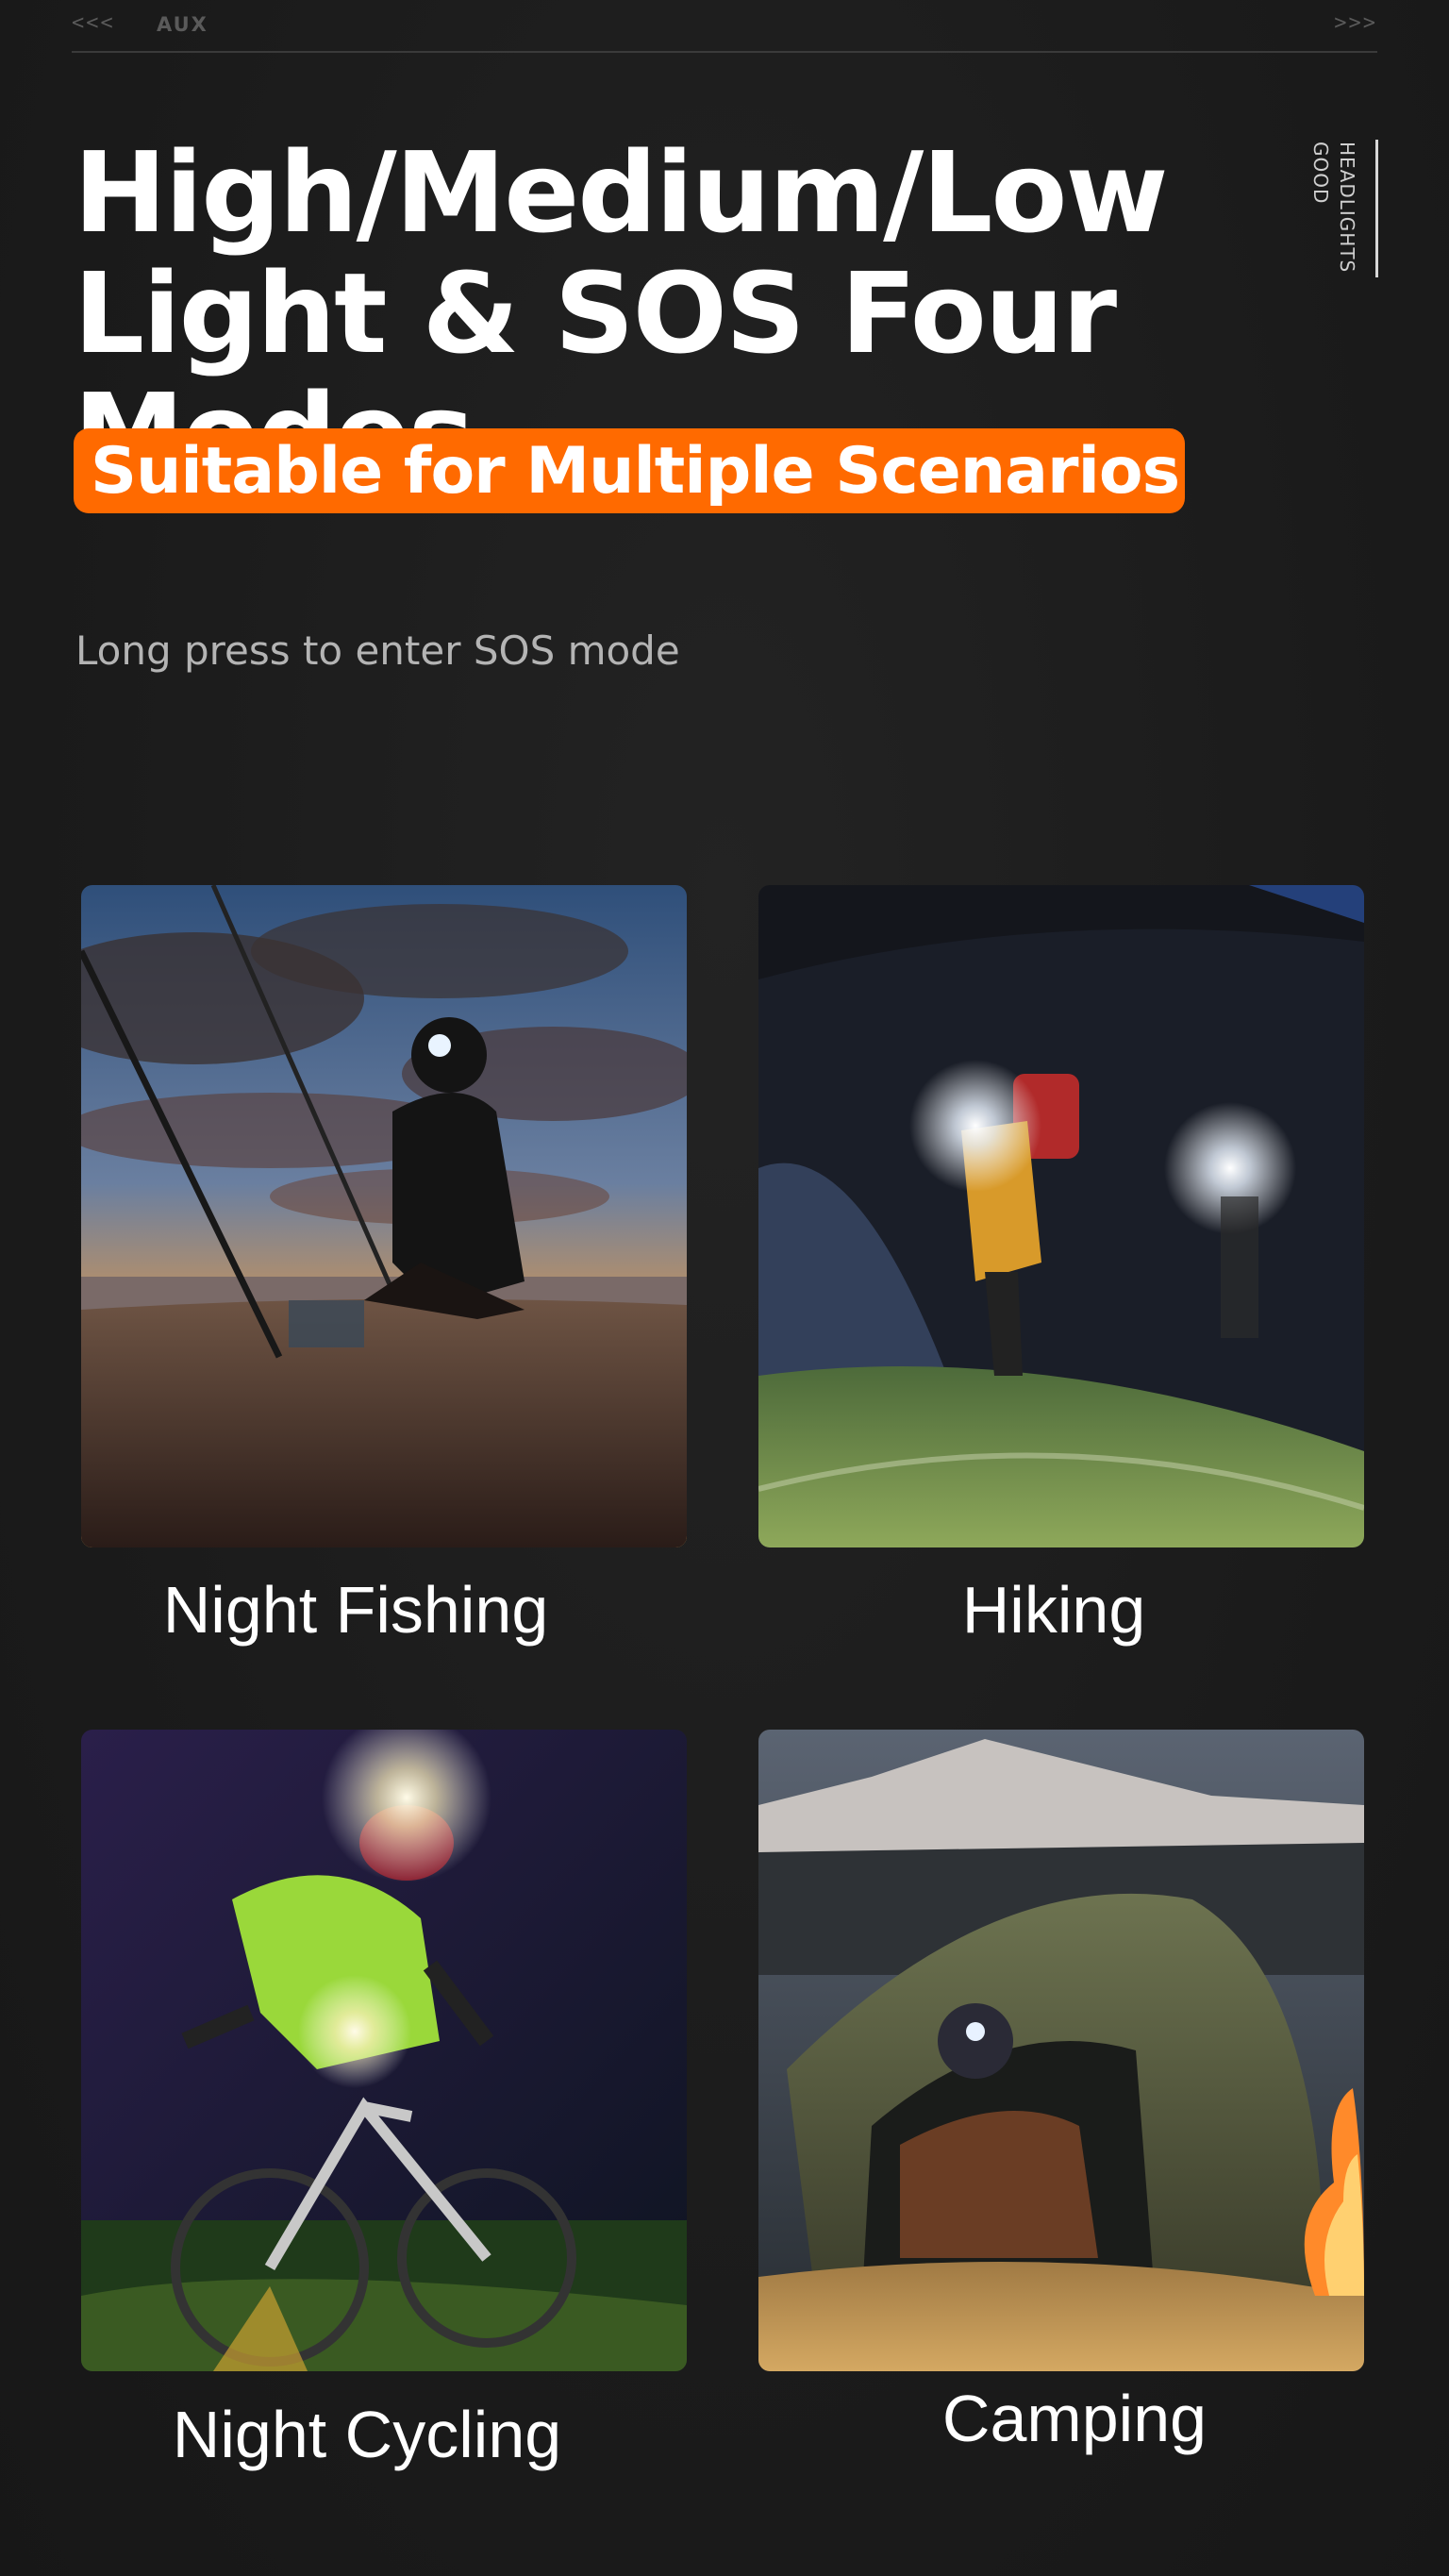 Image resolution: width=1449 pixels, height=2576 pixels. Describe the element at coordinates (1321, 173) in the screenshot. I see `side-tag-line-2: GOOD` at that location.